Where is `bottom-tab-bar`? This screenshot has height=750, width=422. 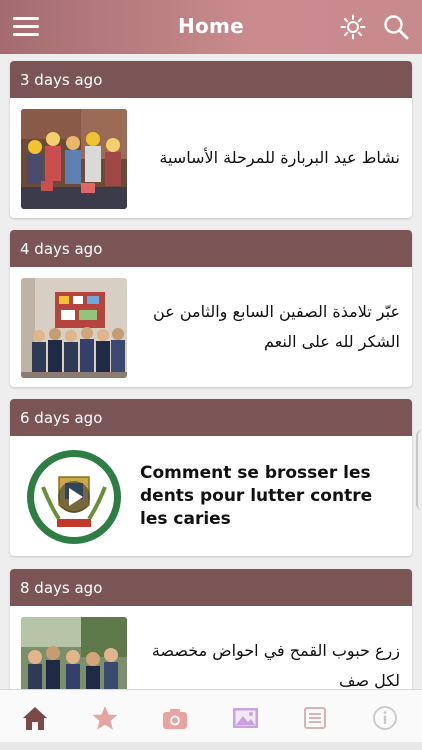
bottom-tab-bar is located at coordinates (211, 719).